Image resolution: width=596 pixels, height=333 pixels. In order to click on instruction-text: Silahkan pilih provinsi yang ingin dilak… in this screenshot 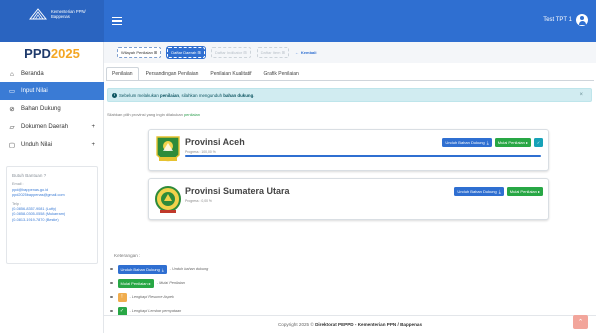, I will do `click(153, 114)`.